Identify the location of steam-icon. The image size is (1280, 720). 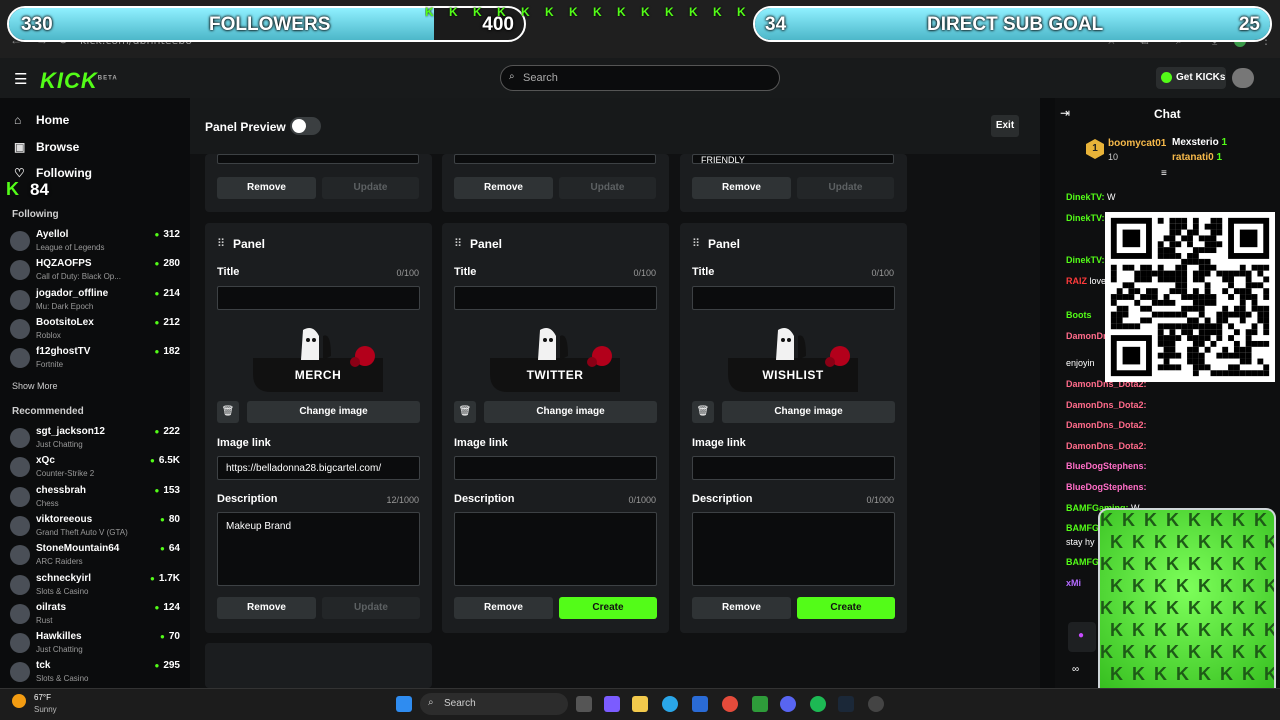
(846, 704).